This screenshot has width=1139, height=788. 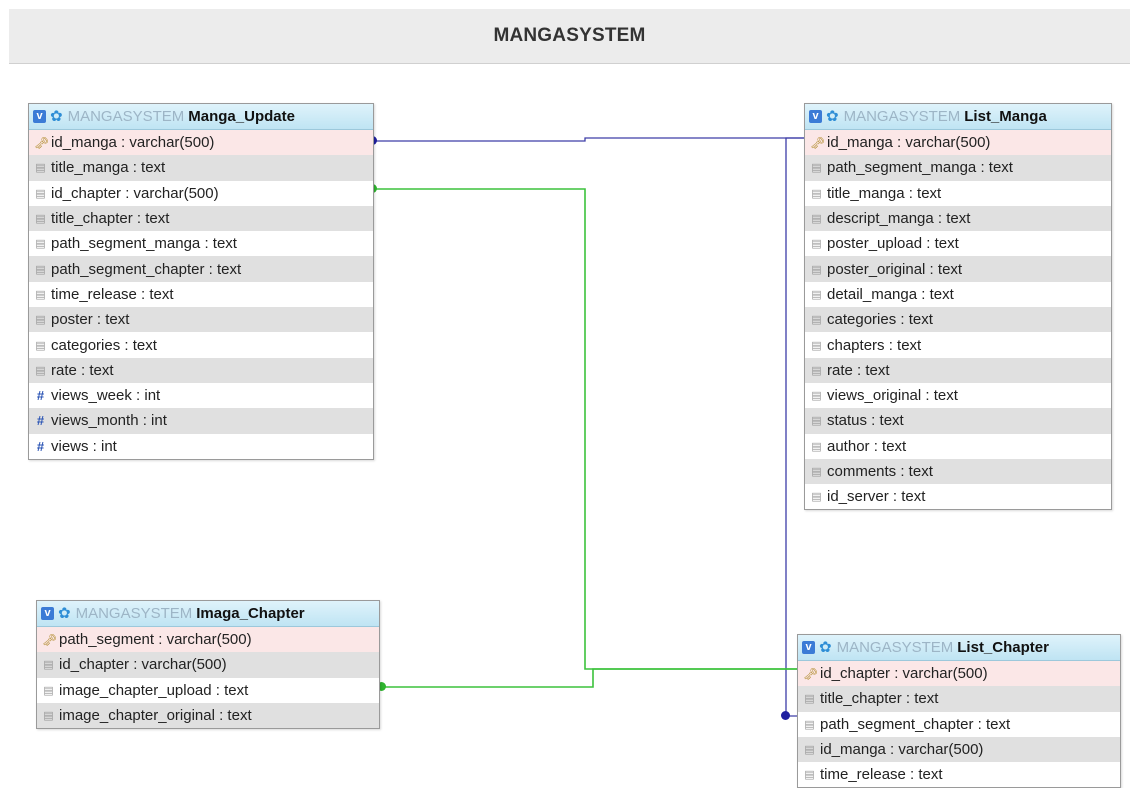 I want to click on column-label: image_chapter_upload : text, so click(x=154, y=690).